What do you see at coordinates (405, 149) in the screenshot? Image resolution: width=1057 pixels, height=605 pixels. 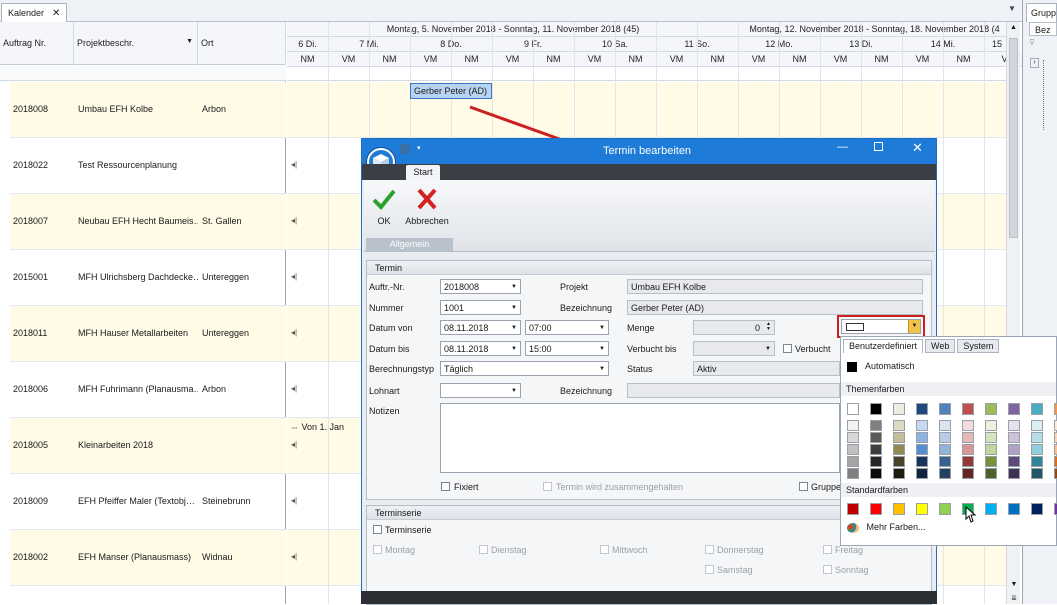 I see `qat-save-icon` at bounding box center [405, 149].